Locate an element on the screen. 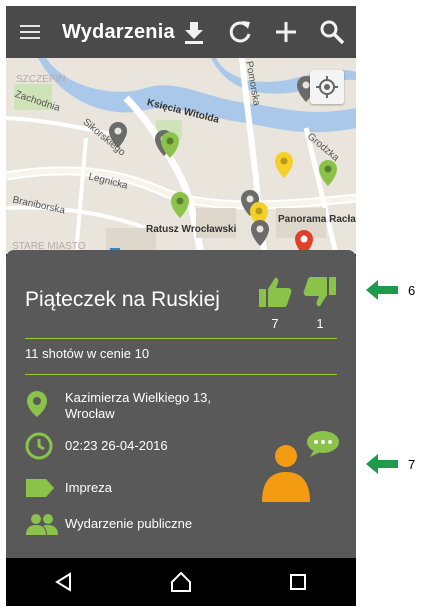  thumbs-up-icon is located at coordinates (275, 292).